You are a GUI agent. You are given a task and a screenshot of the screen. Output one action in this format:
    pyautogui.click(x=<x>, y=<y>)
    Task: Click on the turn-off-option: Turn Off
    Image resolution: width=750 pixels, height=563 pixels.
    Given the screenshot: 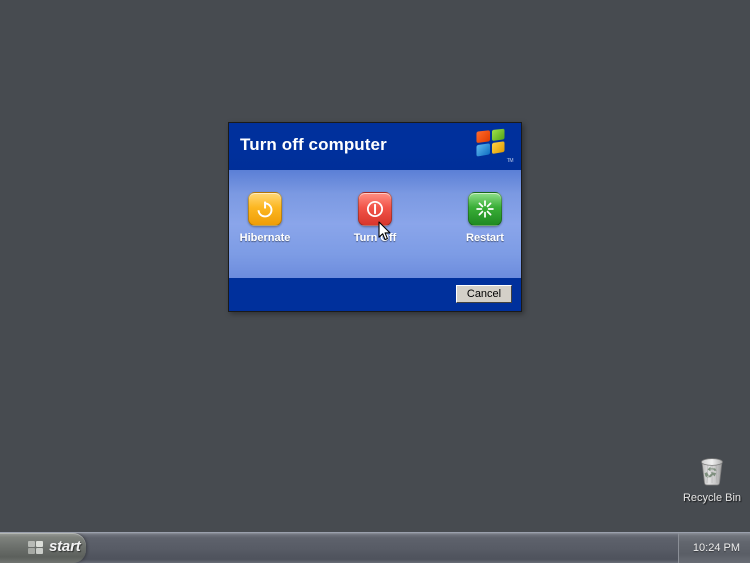 What is the action you would take?
    pyautogui.click(x=375, y=218)
    